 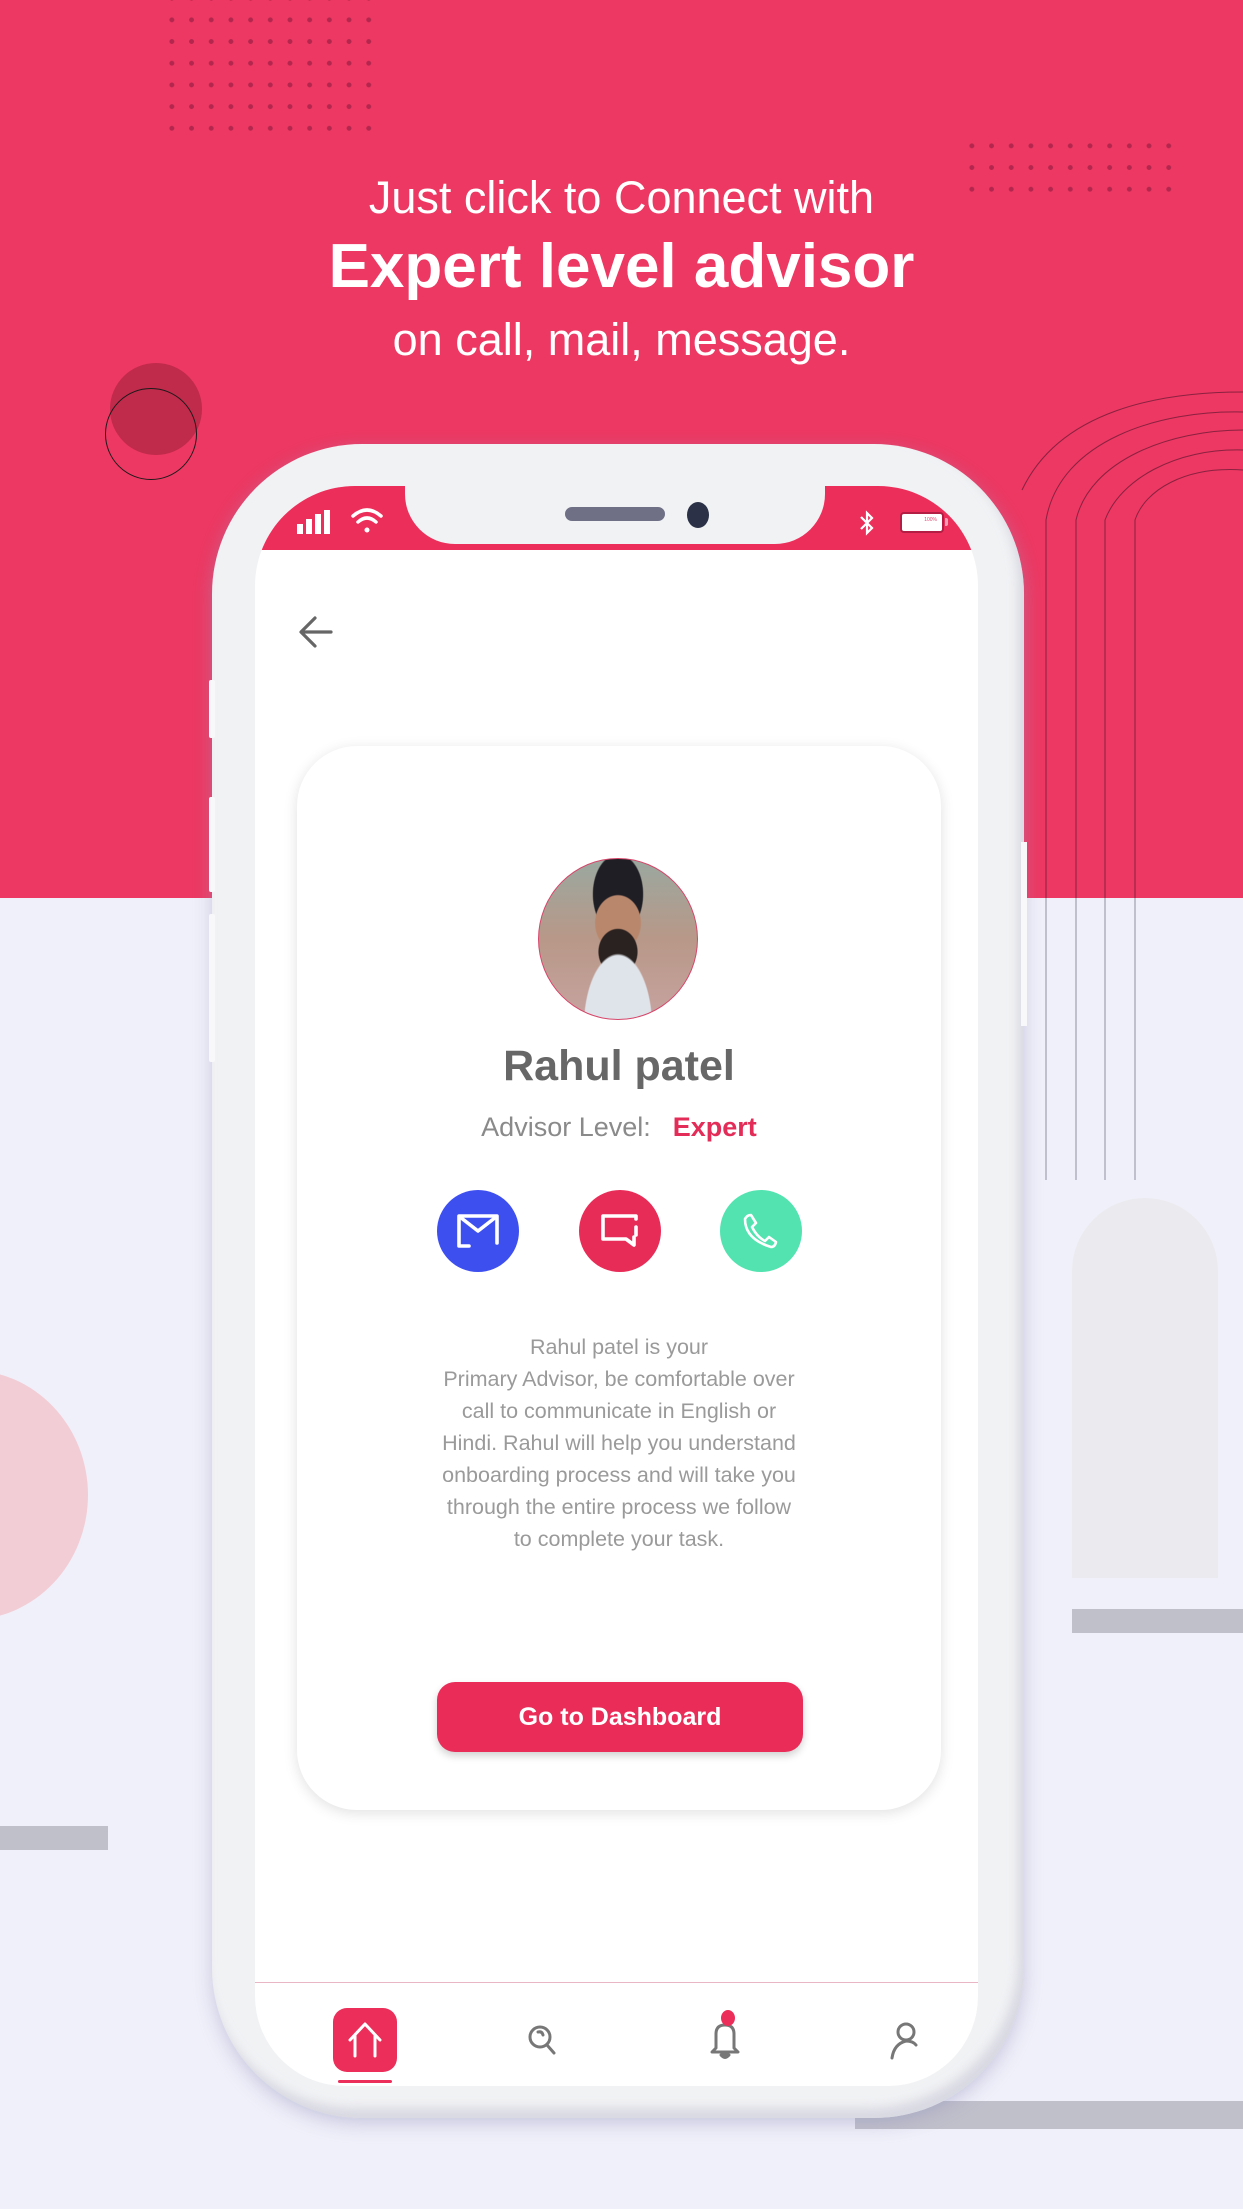 I want to click on home-icon, so click(x=365, y=2040).